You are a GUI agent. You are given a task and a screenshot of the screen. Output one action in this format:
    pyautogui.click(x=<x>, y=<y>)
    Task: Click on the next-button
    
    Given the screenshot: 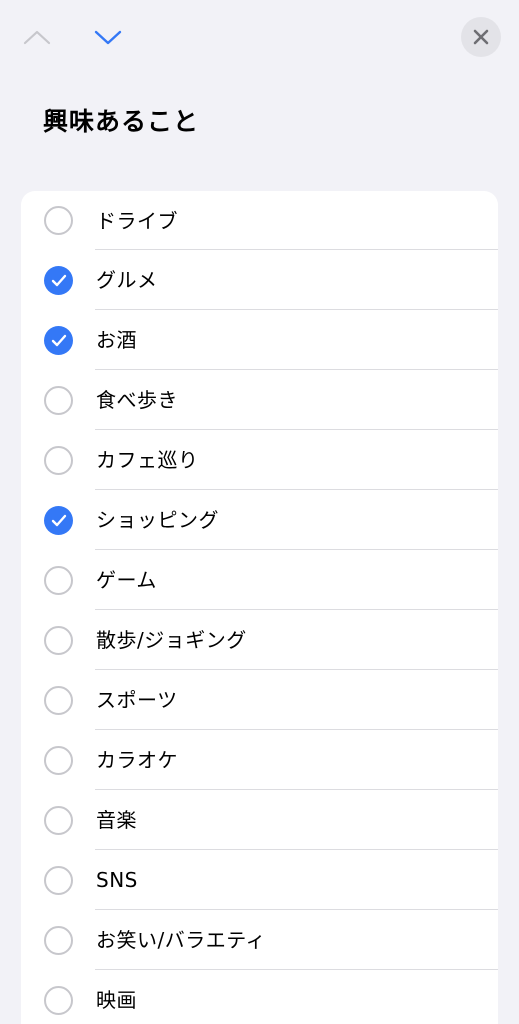 What is the action you would take?
    pyautogui.click(x=108, y=37)
    